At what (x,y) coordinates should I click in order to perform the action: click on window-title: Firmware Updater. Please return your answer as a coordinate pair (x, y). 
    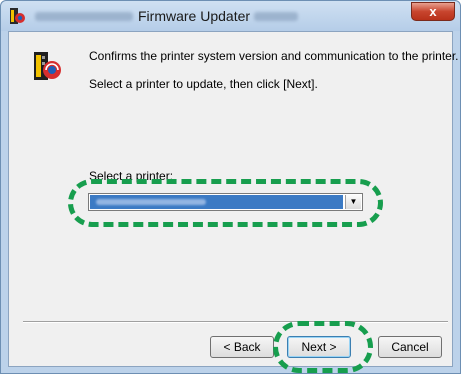
    Looking at the image, I should click on (194, 16).